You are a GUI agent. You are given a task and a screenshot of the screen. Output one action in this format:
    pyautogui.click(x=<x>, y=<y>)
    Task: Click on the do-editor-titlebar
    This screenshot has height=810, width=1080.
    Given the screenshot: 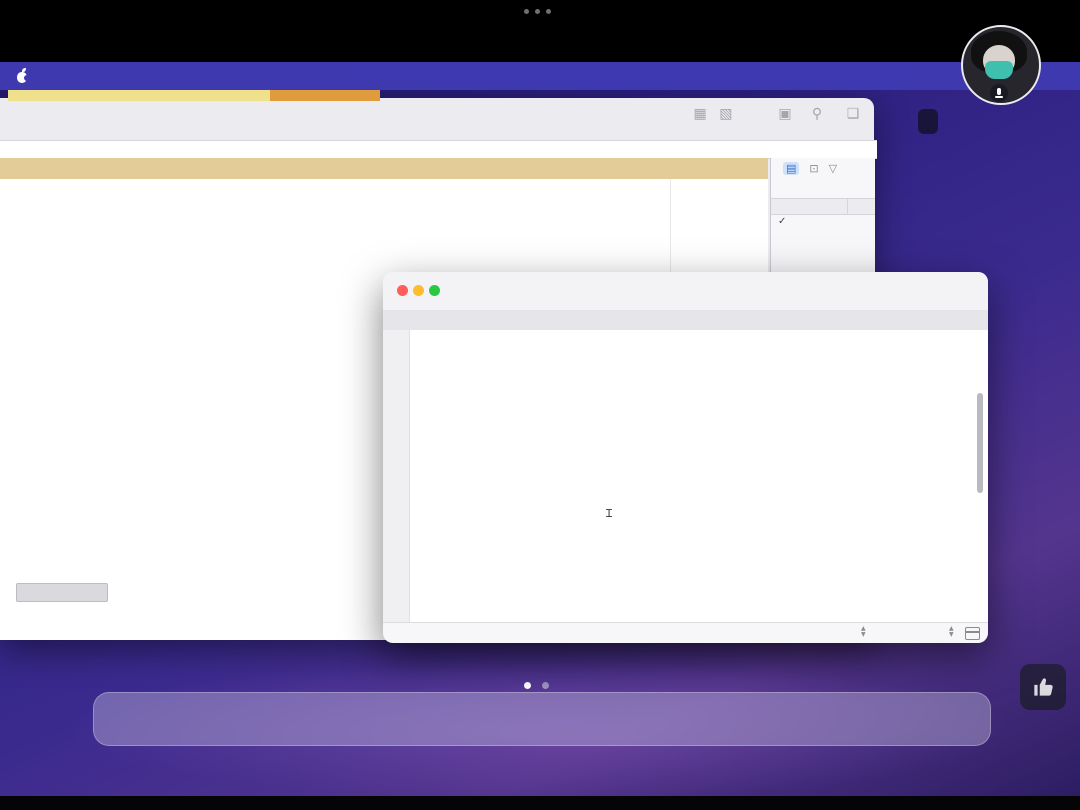 What is the action you would take?
    pyautogui.click(x=685, y=291)
    